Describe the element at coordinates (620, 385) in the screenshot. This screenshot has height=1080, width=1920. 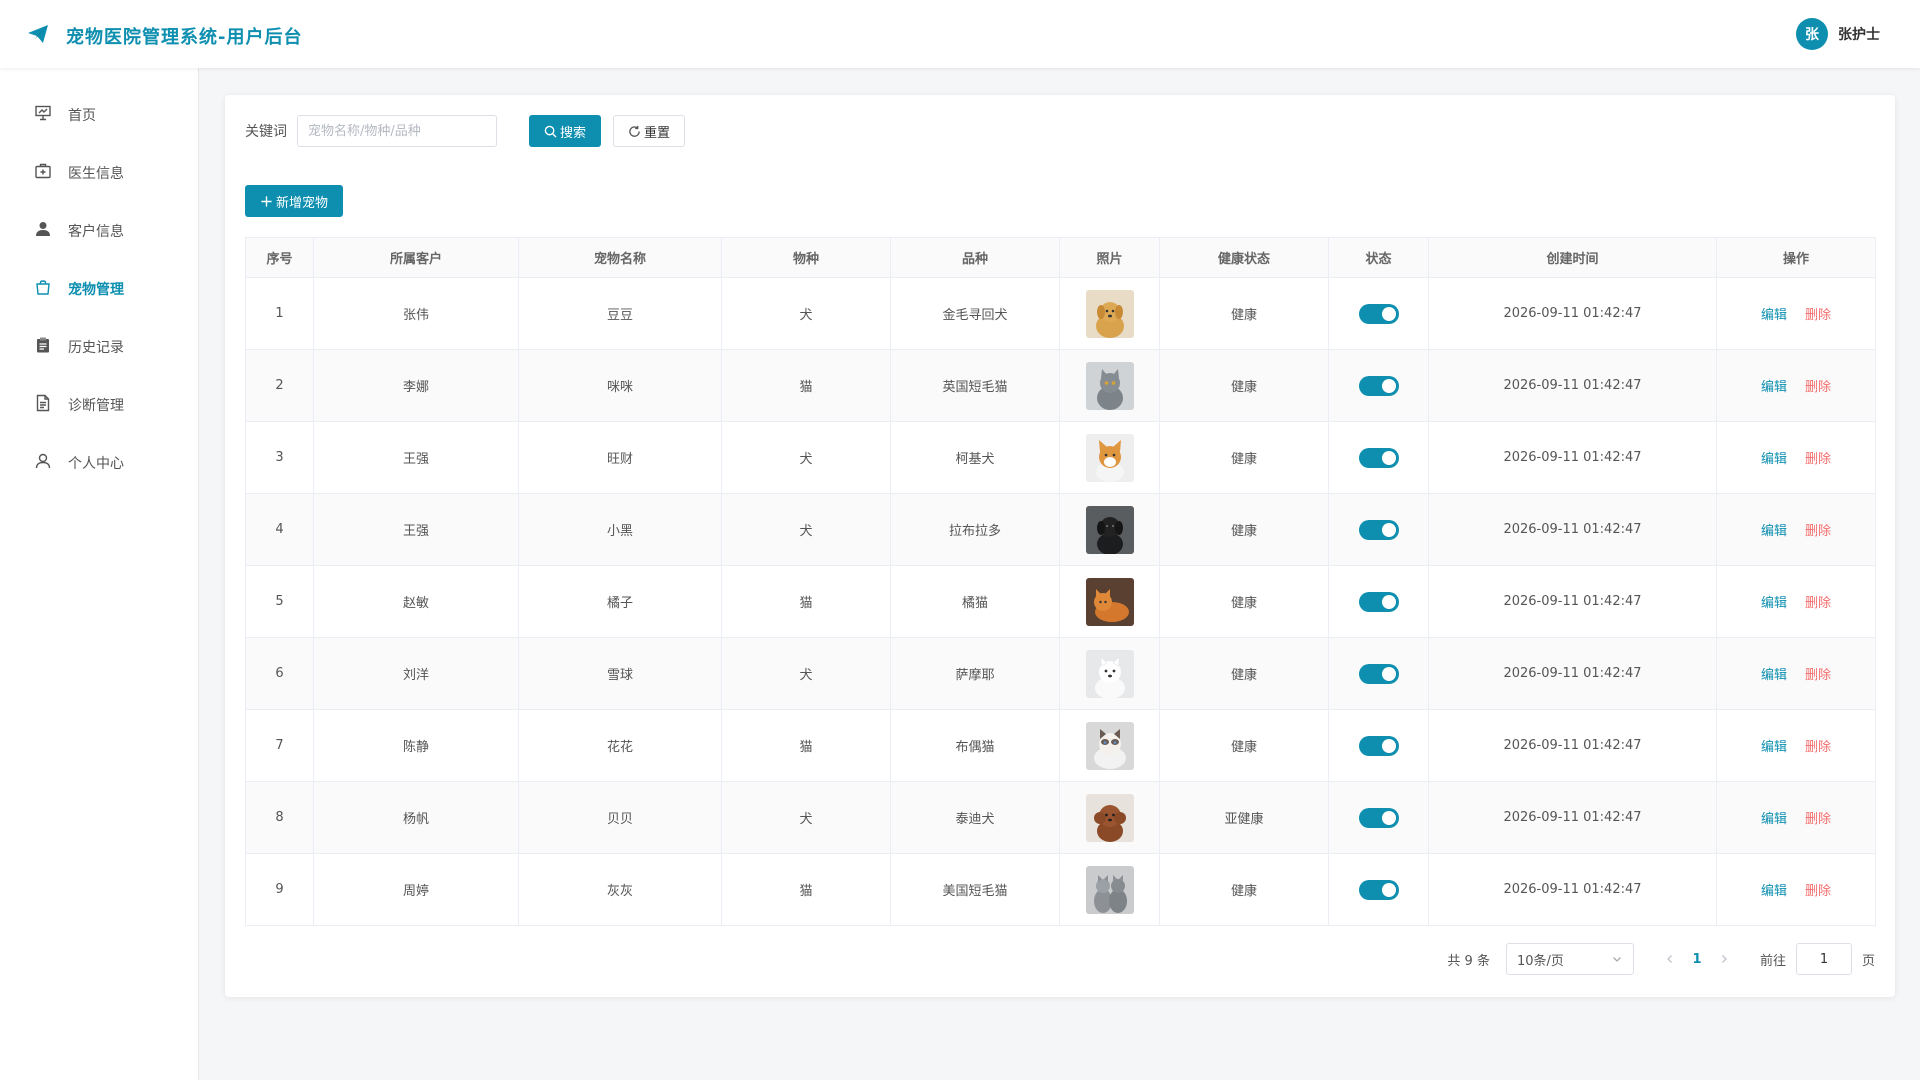
I see `cell-pet-name: 咪咪` at that location.